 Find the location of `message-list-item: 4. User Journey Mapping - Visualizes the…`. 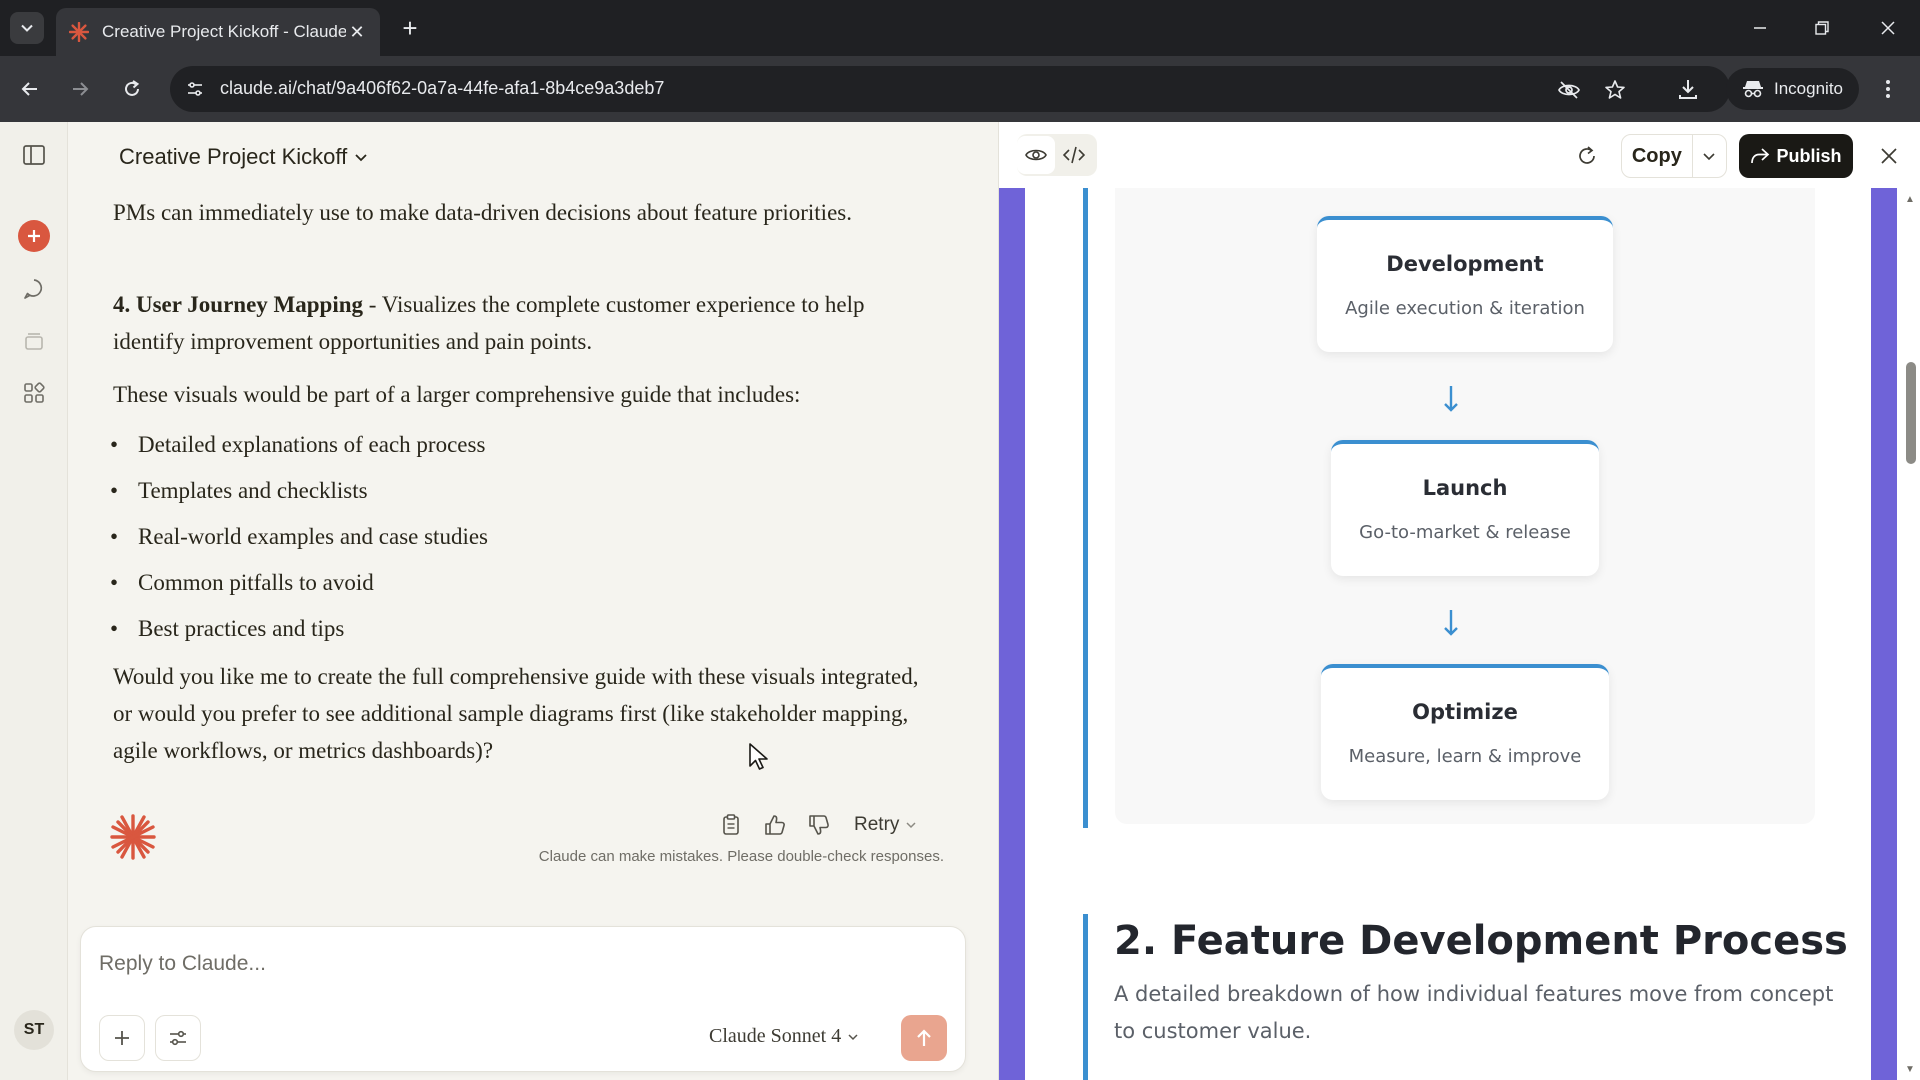

message-list-item: 4. User Journey Mapping - Visualizes the… is located at coordinates (523, 323).